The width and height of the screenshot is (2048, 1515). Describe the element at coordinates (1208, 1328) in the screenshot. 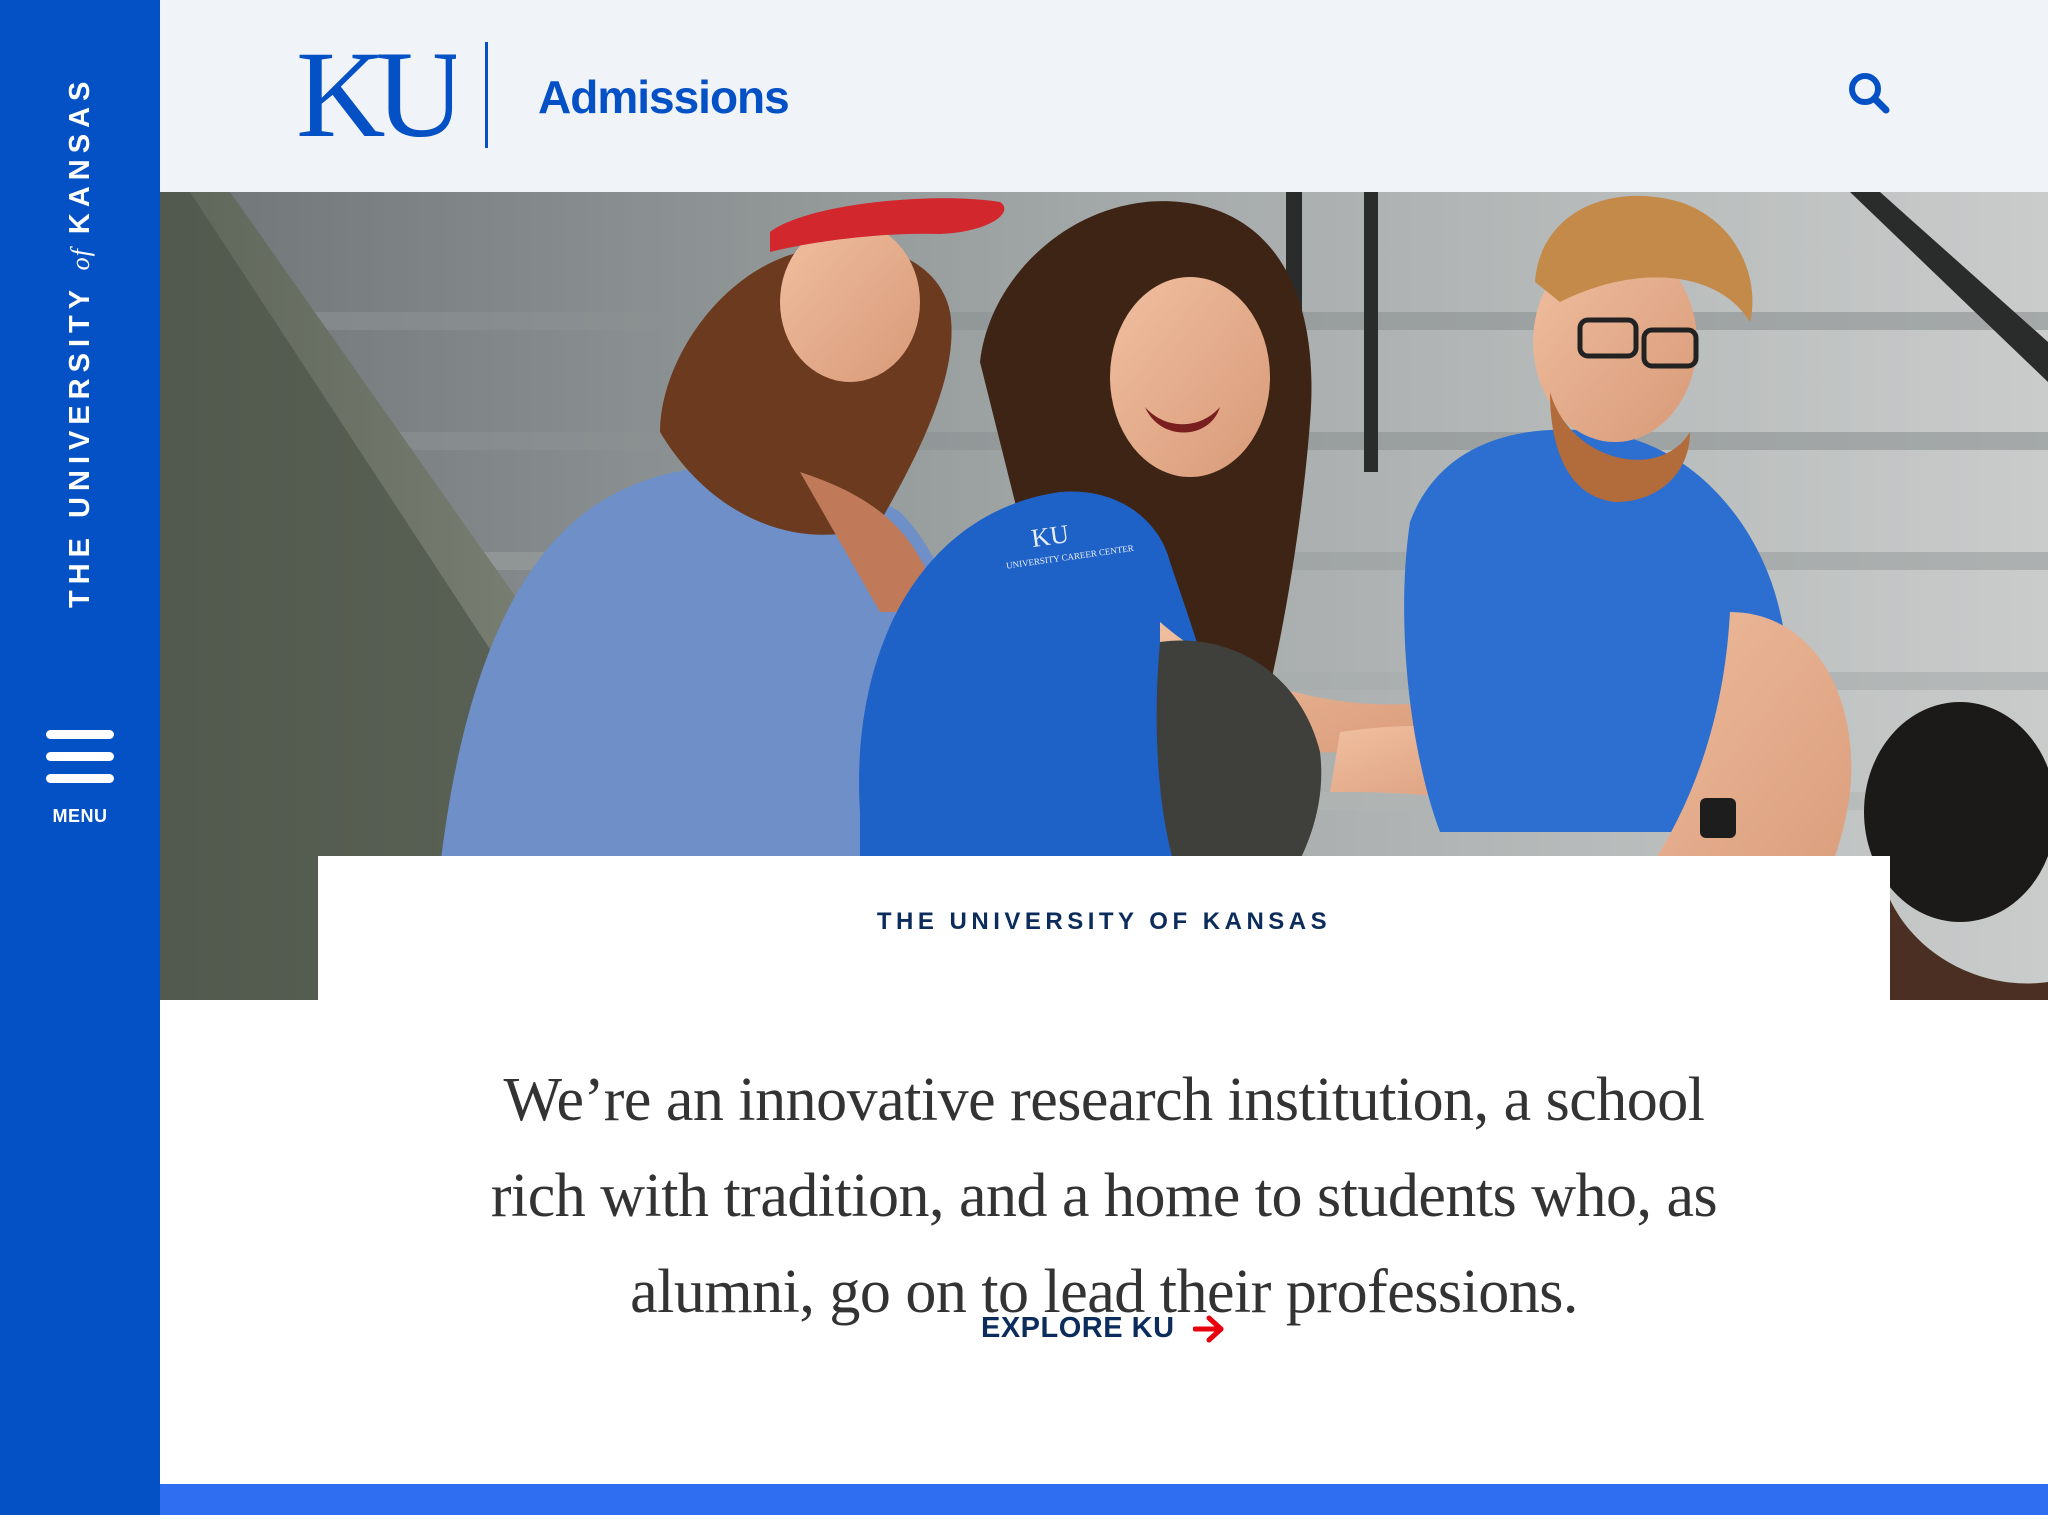

I see `arrow-right-icon` at that location.